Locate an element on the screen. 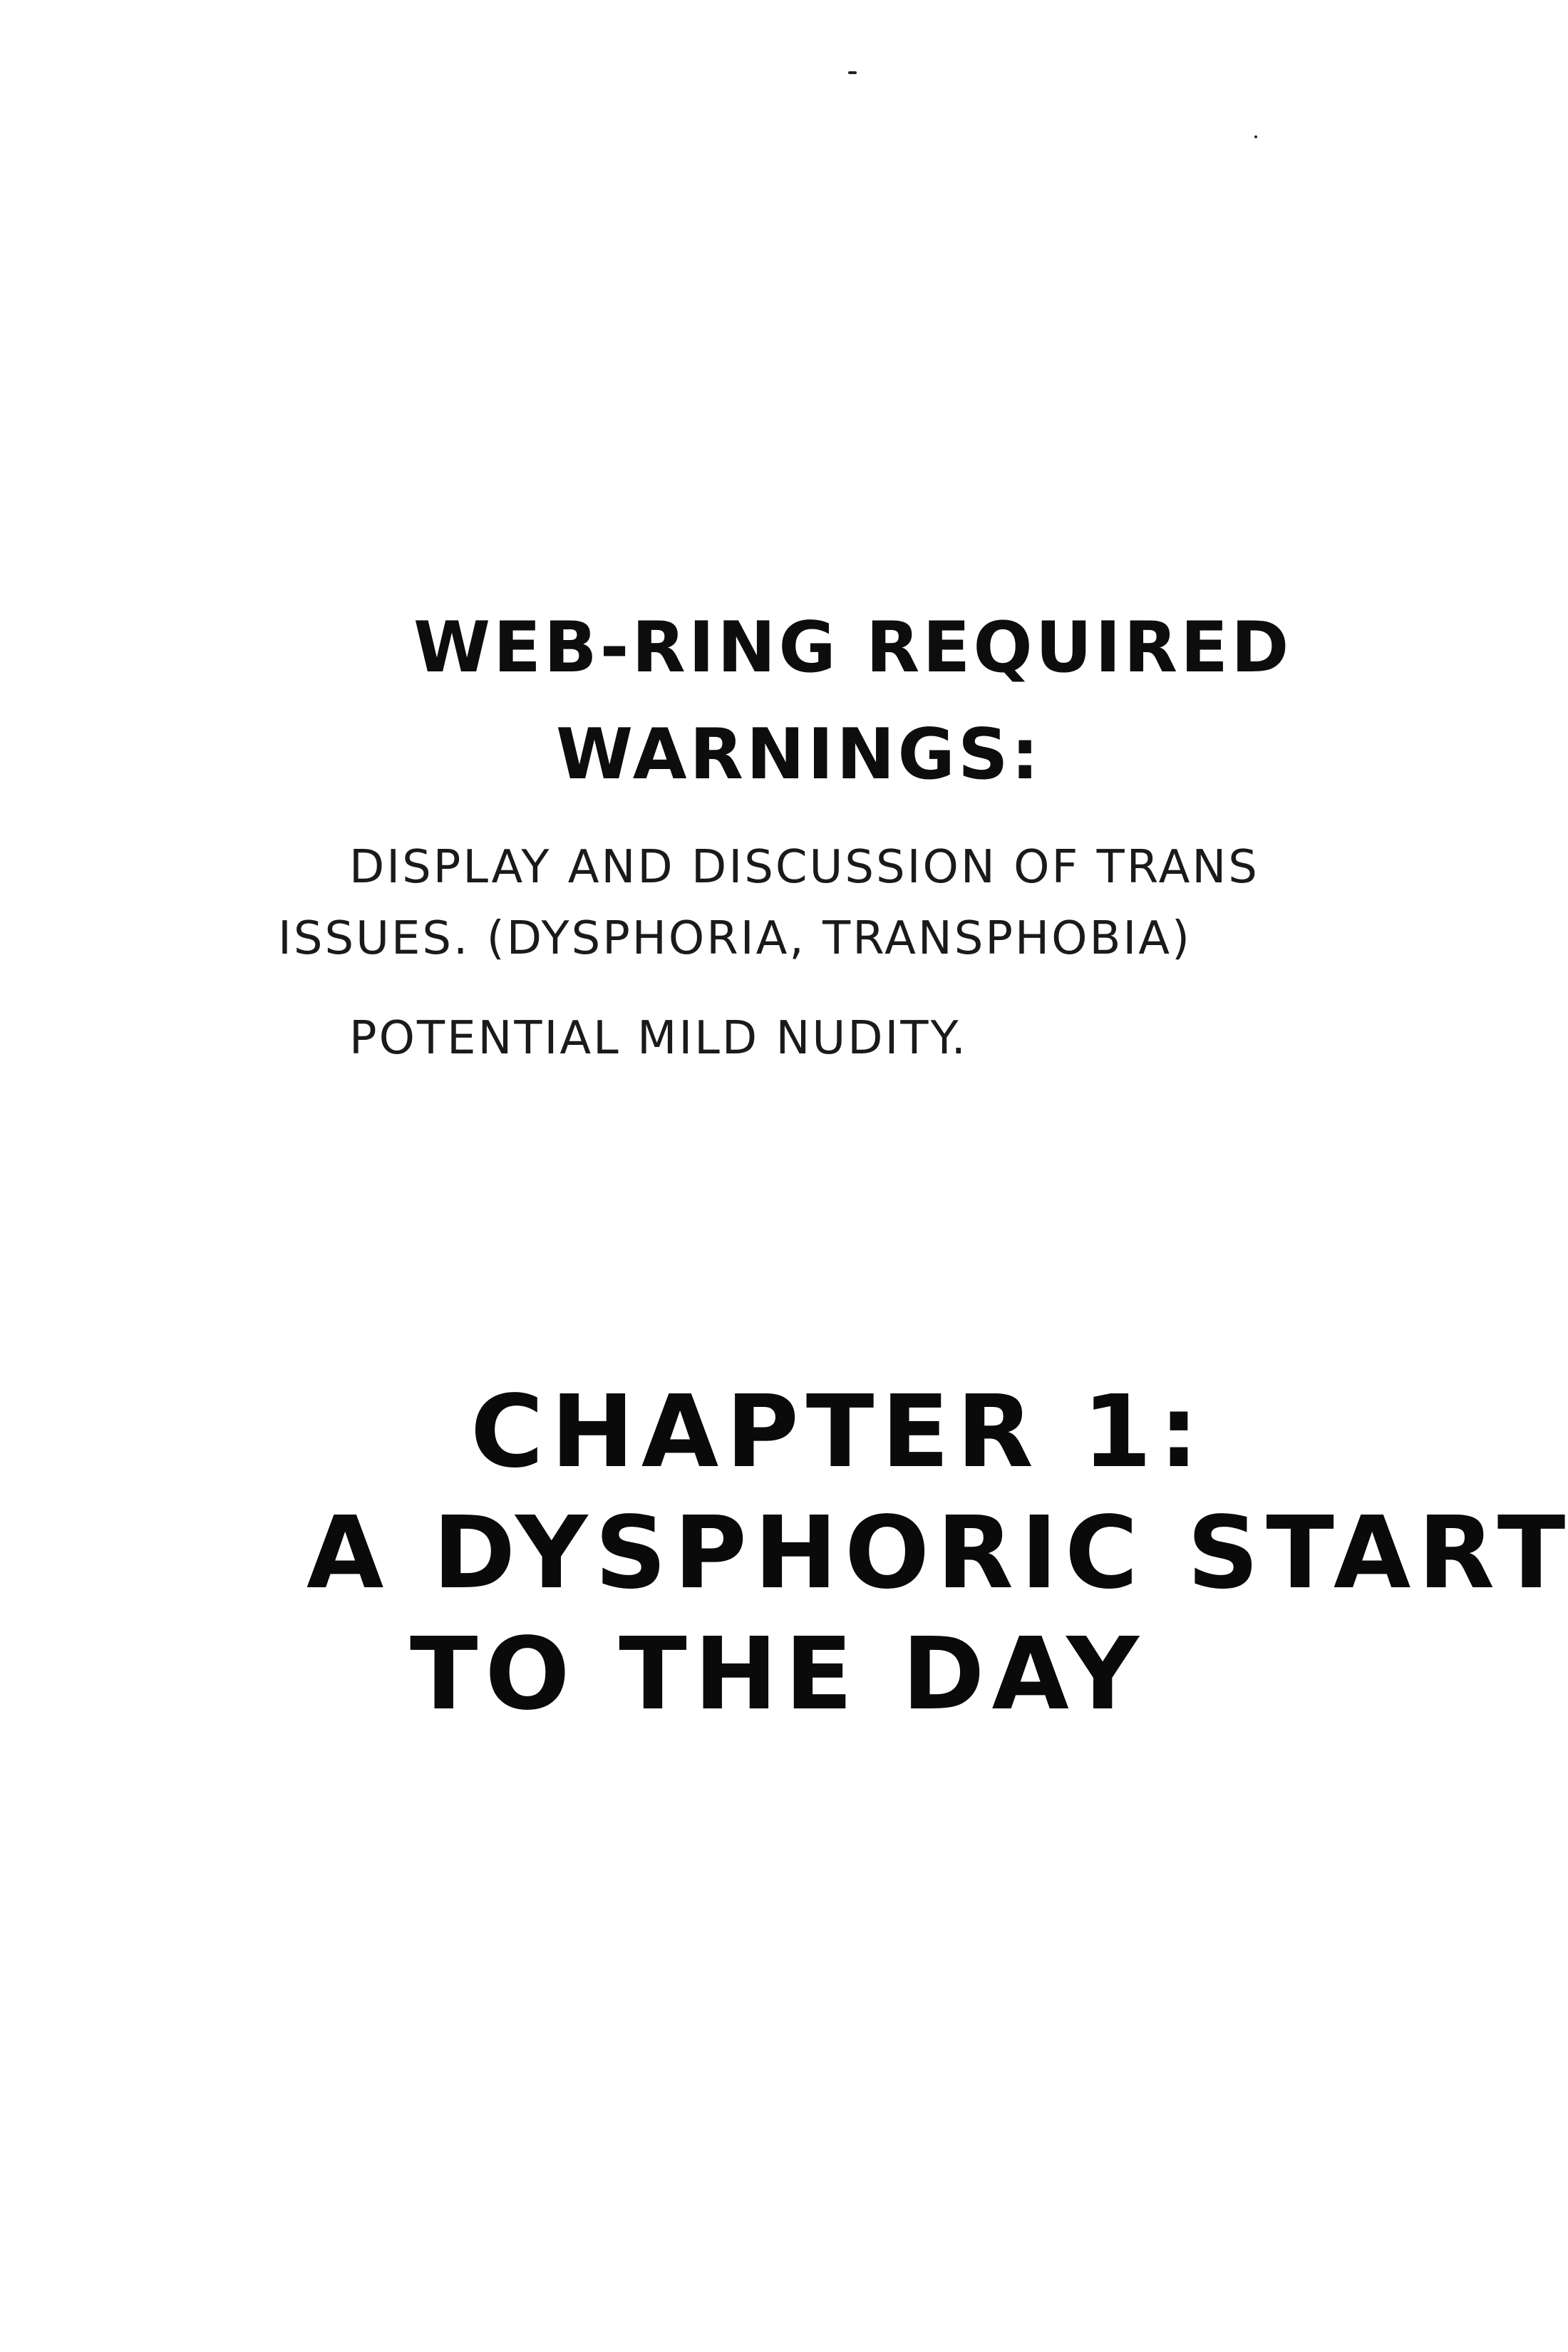  chapter-title-line-2: A DYSPHORIC START is located at coordinates (937, 1553).